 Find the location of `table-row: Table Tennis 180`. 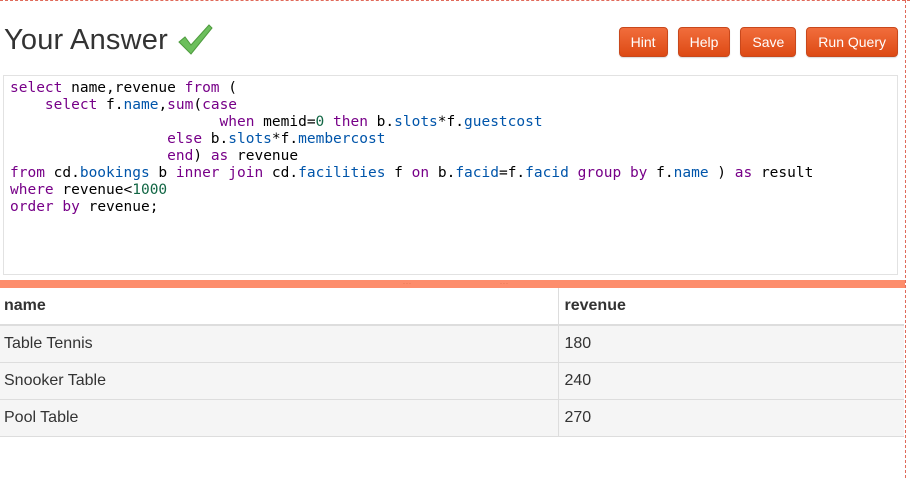

table-row: Table Tennis 180 is located at coordinates (452, 344).